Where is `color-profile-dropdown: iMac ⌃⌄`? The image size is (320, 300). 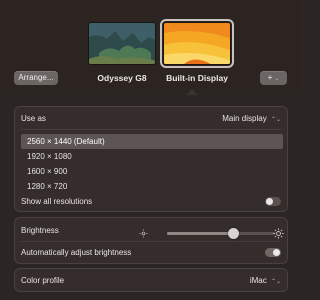 color-profile-dropdown: iMac ⌃⌄ is located at coordinates (265, 280).